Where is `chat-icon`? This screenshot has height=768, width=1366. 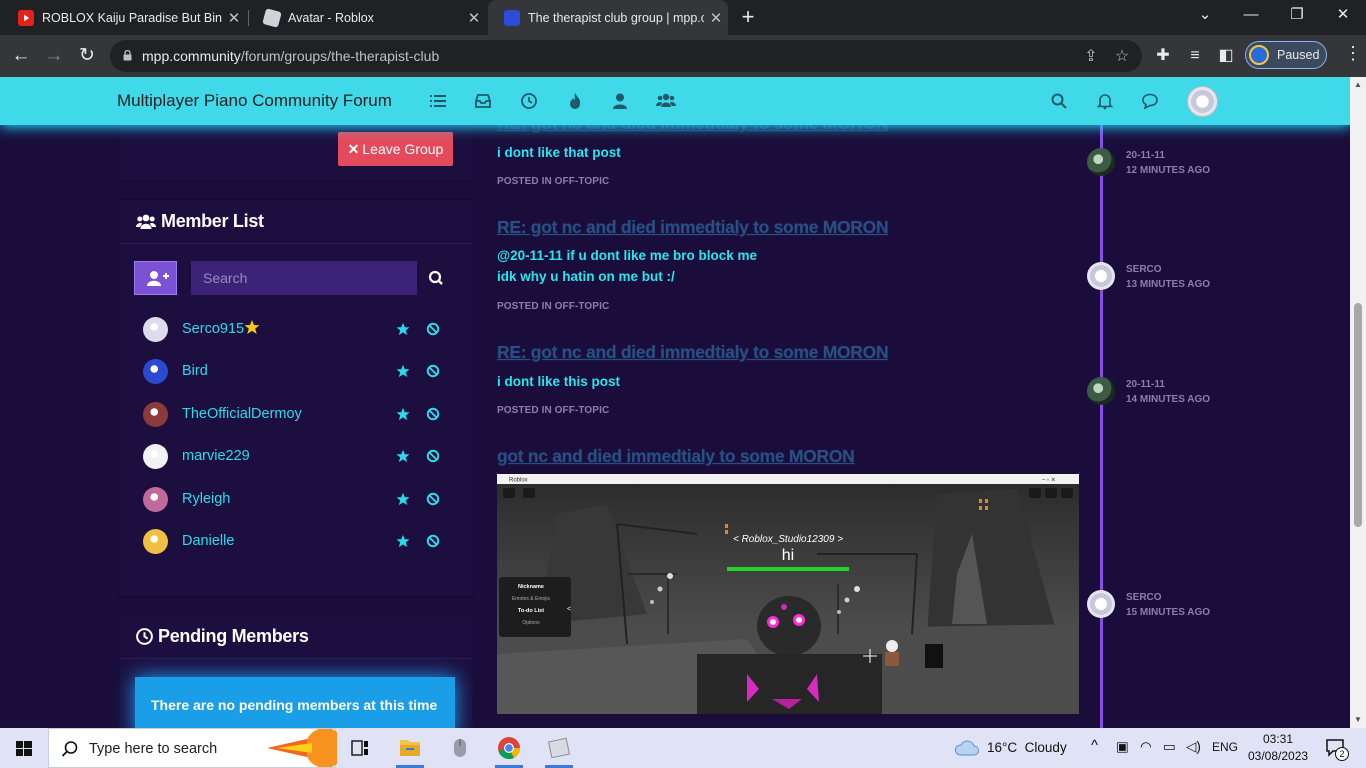 chat-icon is located at coordinates (1150, 101).